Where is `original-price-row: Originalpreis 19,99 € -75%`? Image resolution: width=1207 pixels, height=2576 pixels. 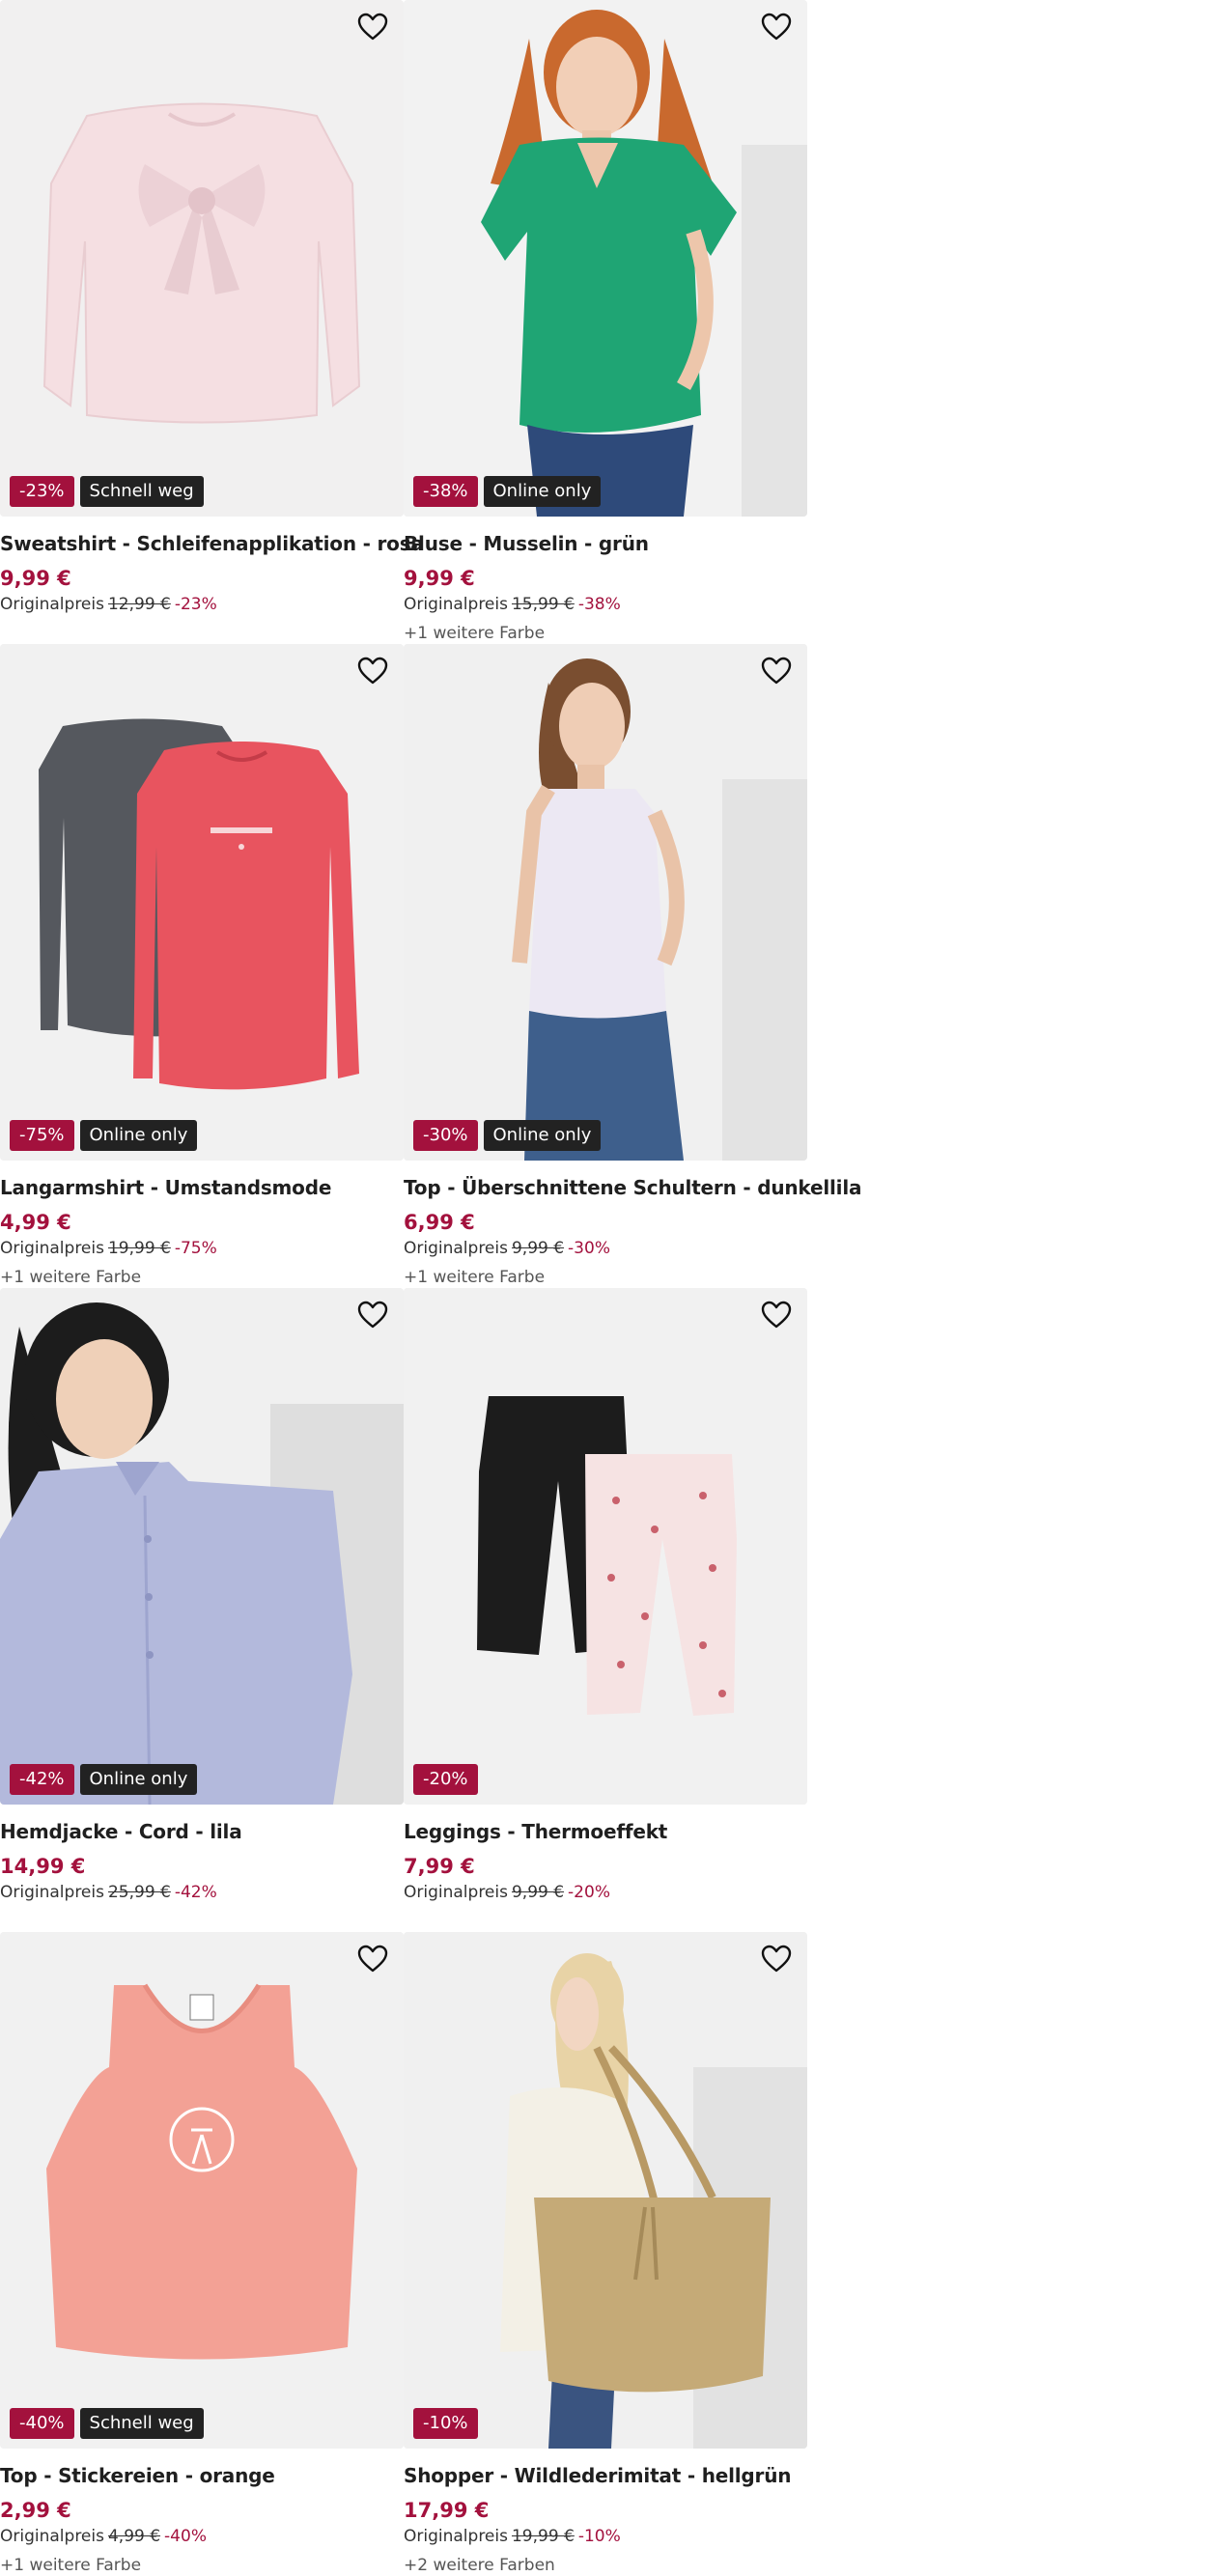
original-price-row: Originalpreis 19,99 € -75% is located at coordinates (202, 1249).